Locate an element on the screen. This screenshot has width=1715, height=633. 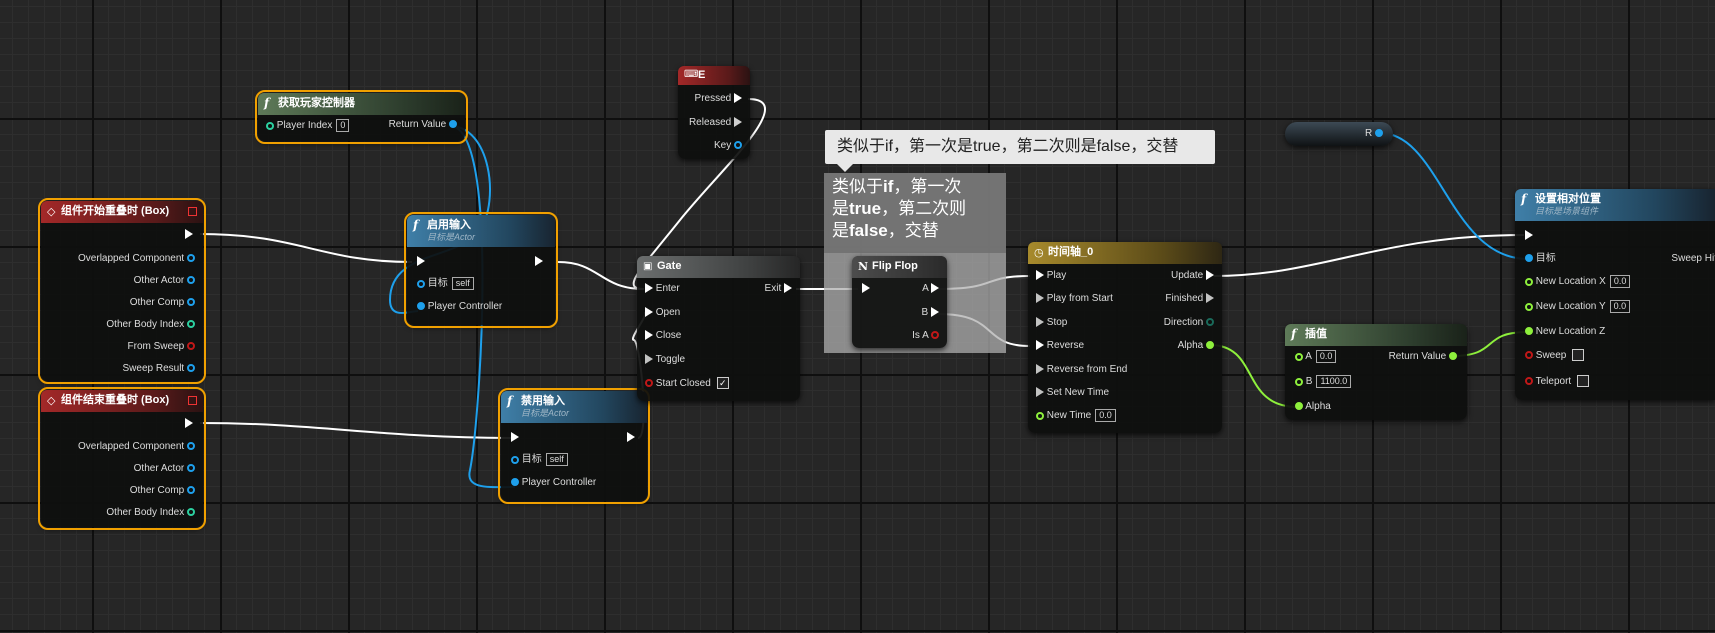
pin-reverse: Reverse is located at coordinates (1060, 346).